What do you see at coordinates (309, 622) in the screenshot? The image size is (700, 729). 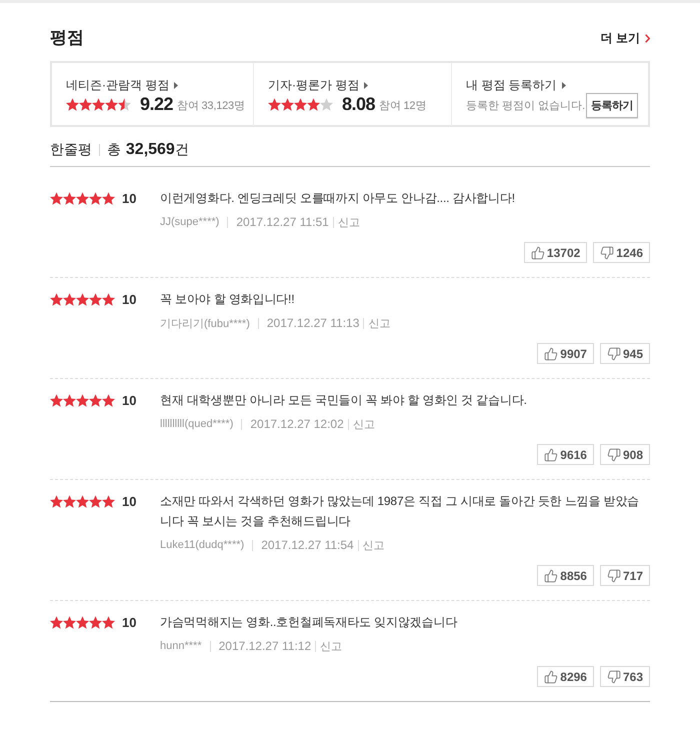 I see `review-text: 가슴먹먹해지는 영화..호헌철폐독재타도 잊지않겠습니다` at bounding box center [309, 622].